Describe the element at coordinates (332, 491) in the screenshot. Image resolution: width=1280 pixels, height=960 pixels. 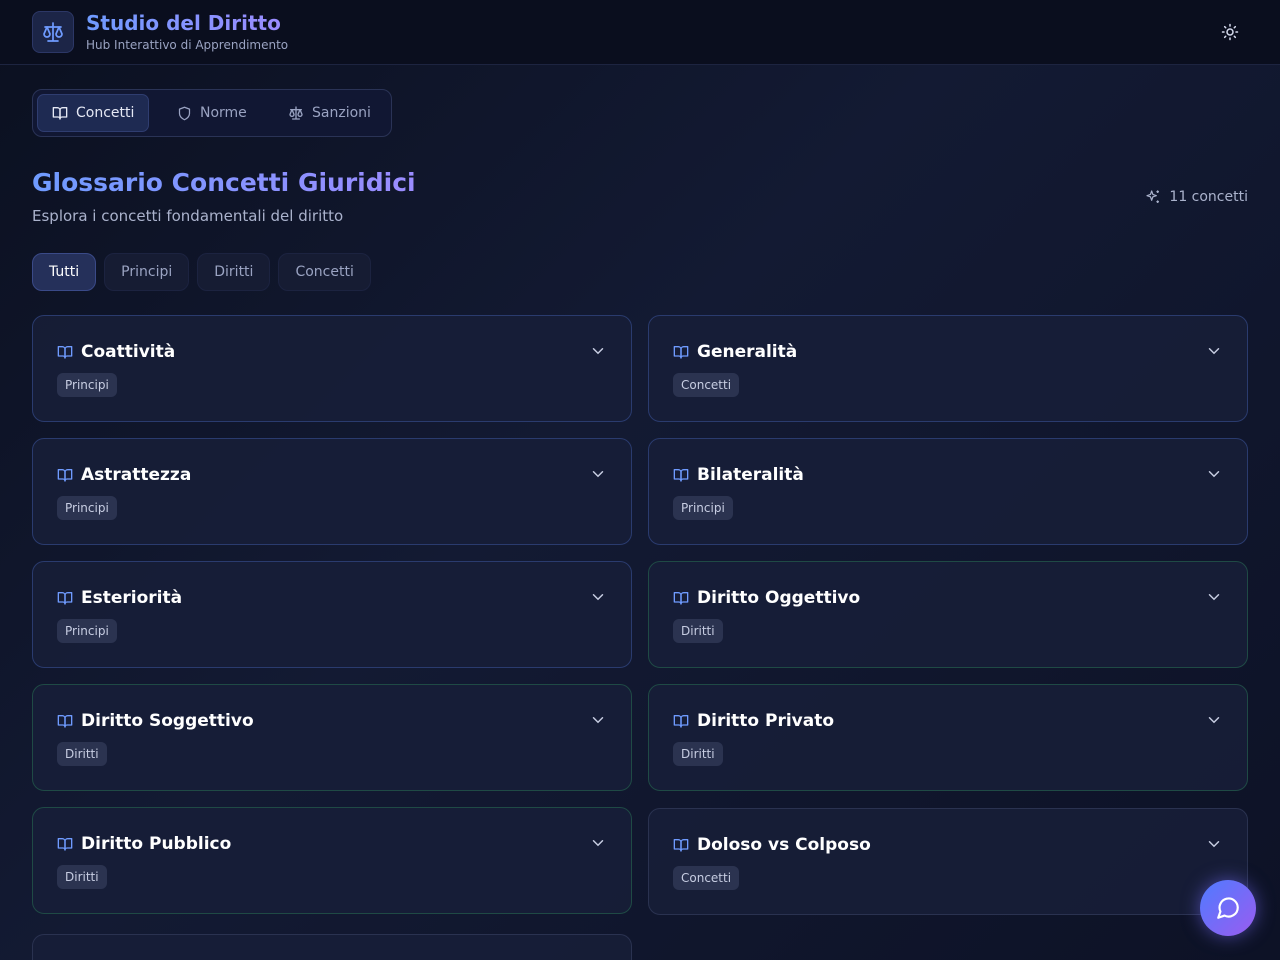
I see `concept-card: Astrattezza Principi` at that location.